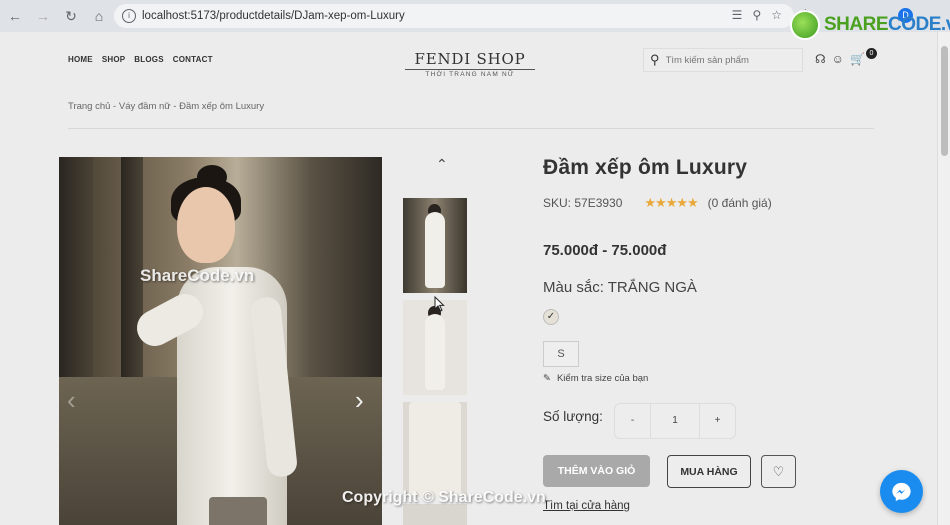  Describe the element at coordinates (756, 15) in the screenshot. I see `zoom-icon: ⚲` at that location.